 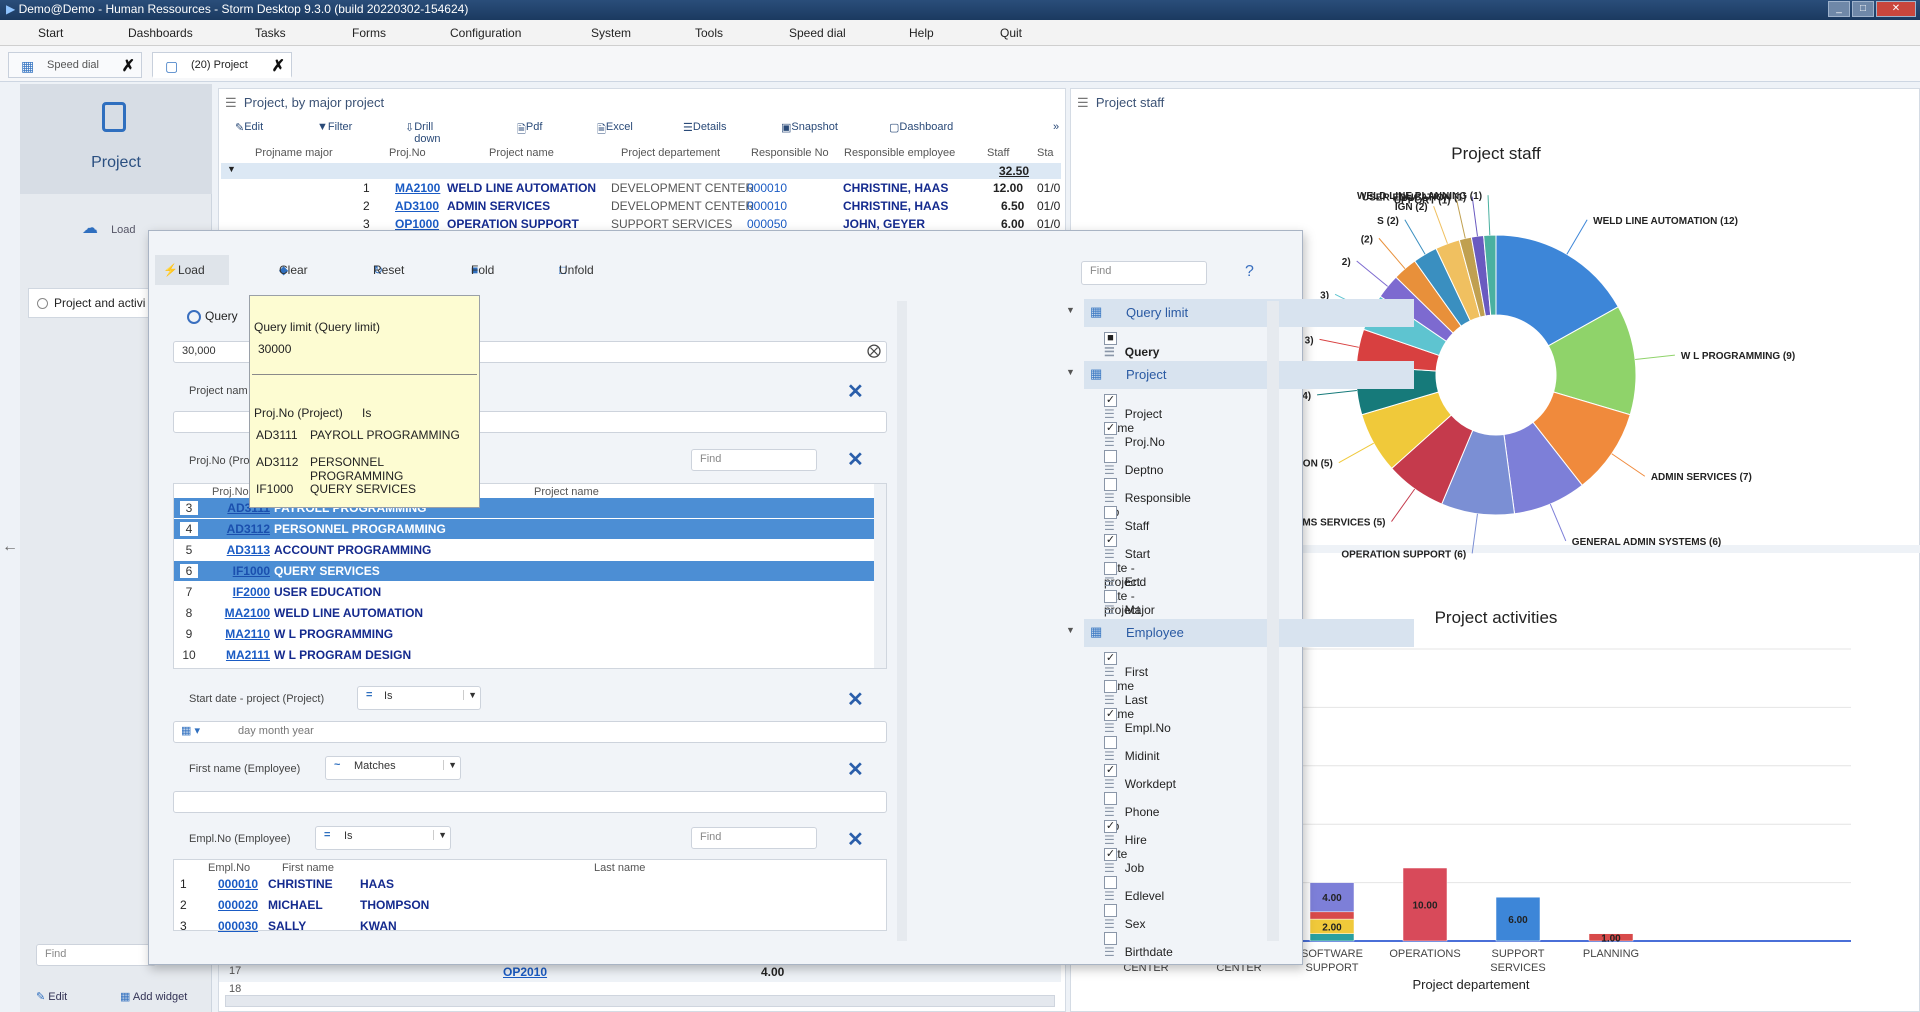 What do you see at coordinates (234, 634) in the screenshot?
I see `projno-link: MA2110` at bounding box center [234, 634].